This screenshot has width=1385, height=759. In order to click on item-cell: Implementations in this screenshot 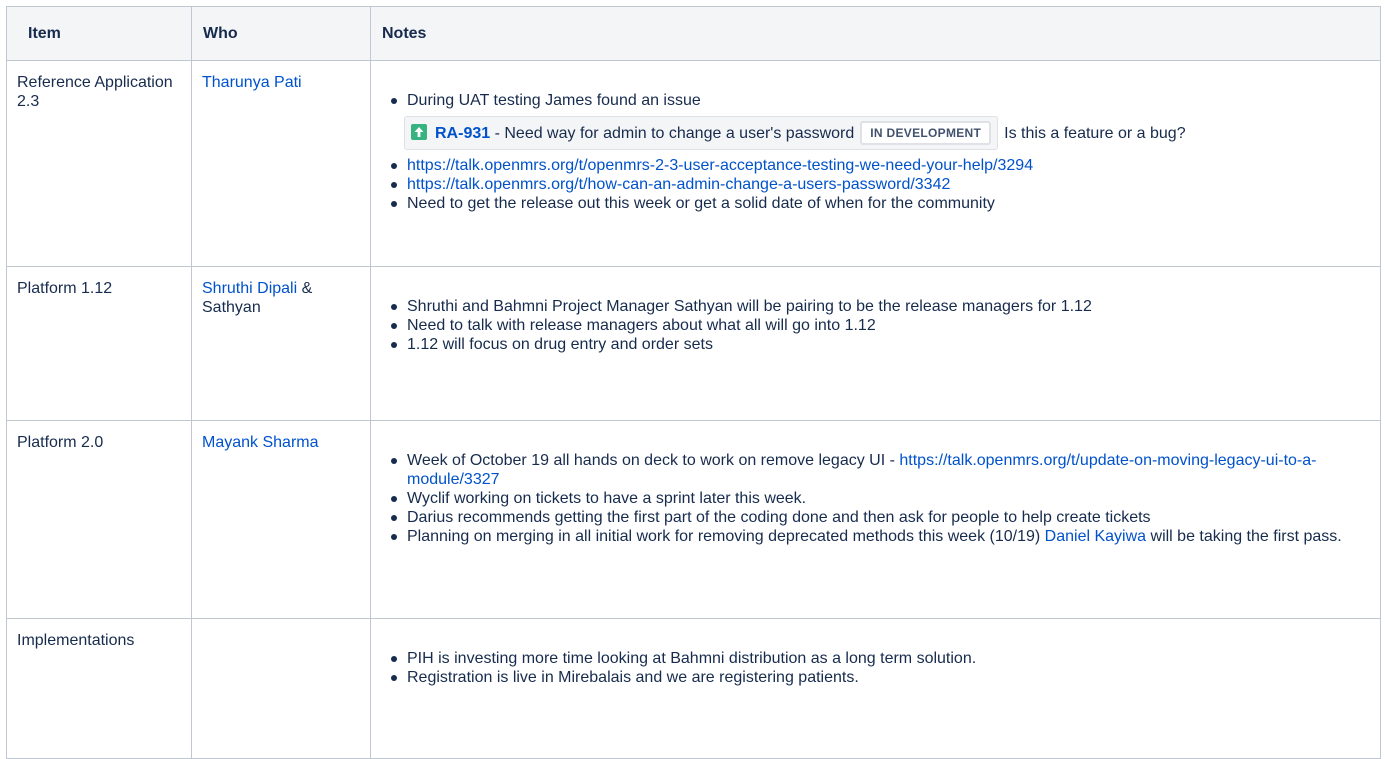, I will do `click(99, 688)`.